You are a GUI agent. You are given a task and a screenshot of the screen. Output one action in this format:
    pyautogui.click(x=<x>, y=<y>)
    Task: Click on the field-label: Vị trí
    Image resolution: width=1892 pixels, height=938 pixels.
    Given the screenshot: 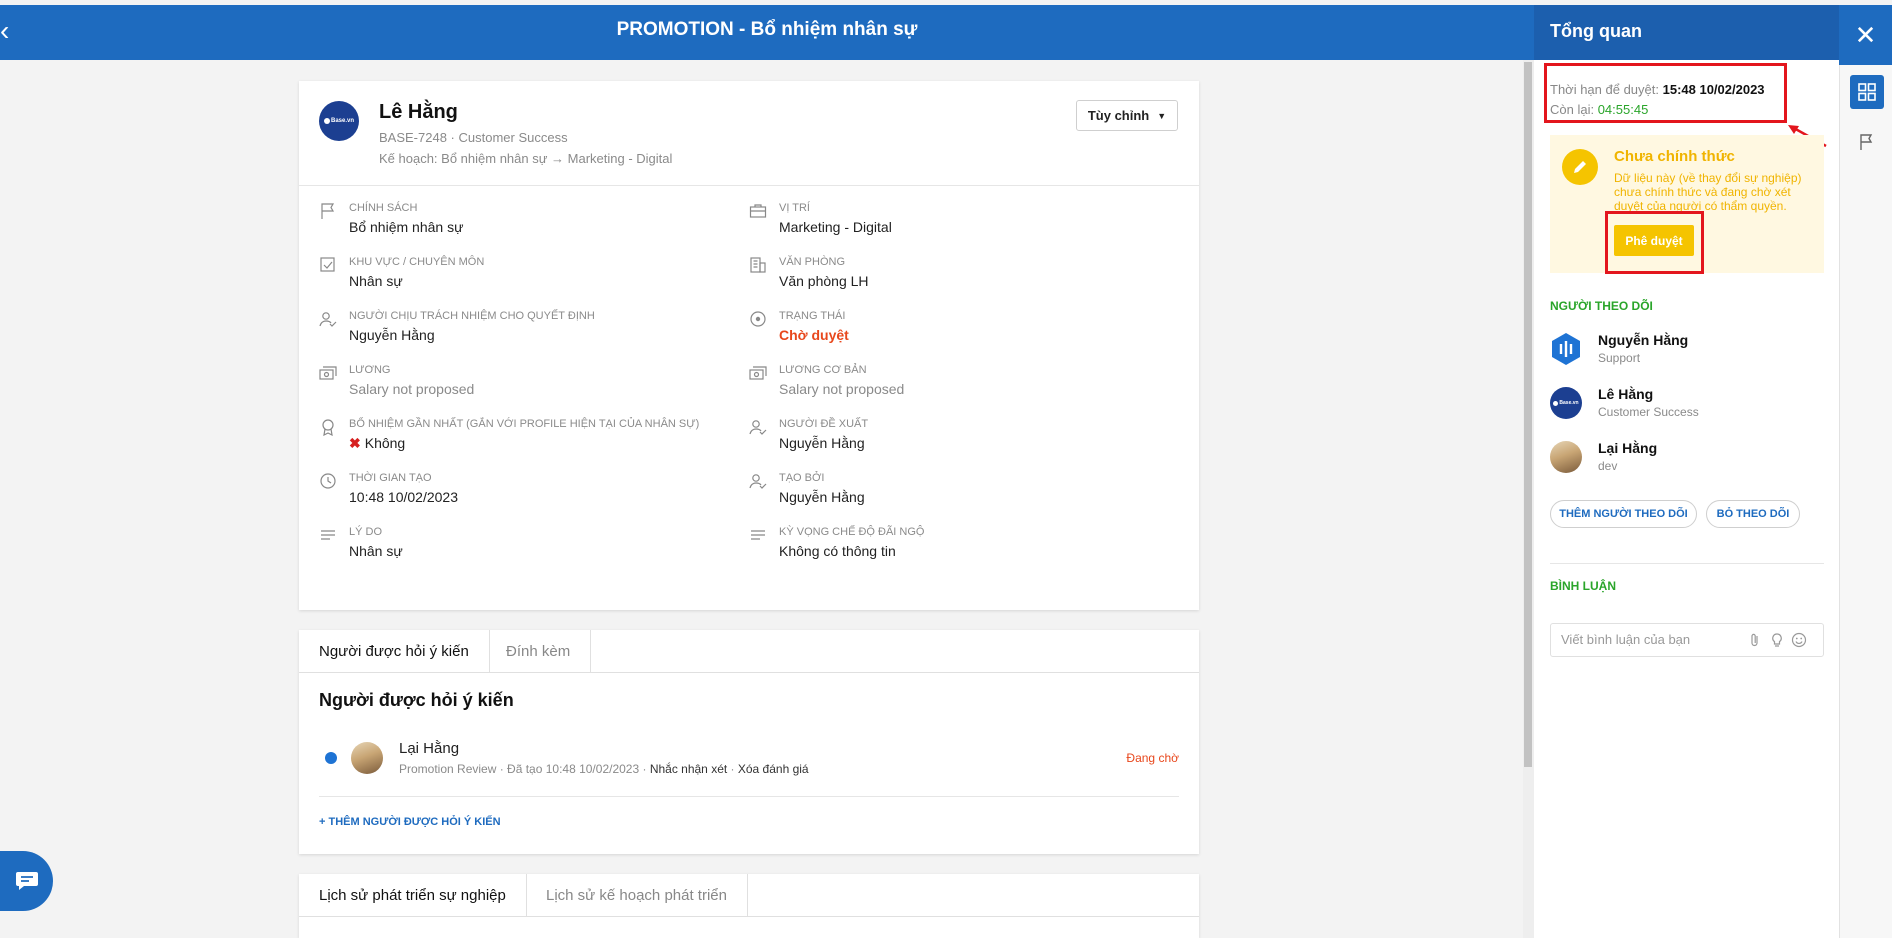 What is the action you would take?
    pyautogui.click(x=794, y=208)
    